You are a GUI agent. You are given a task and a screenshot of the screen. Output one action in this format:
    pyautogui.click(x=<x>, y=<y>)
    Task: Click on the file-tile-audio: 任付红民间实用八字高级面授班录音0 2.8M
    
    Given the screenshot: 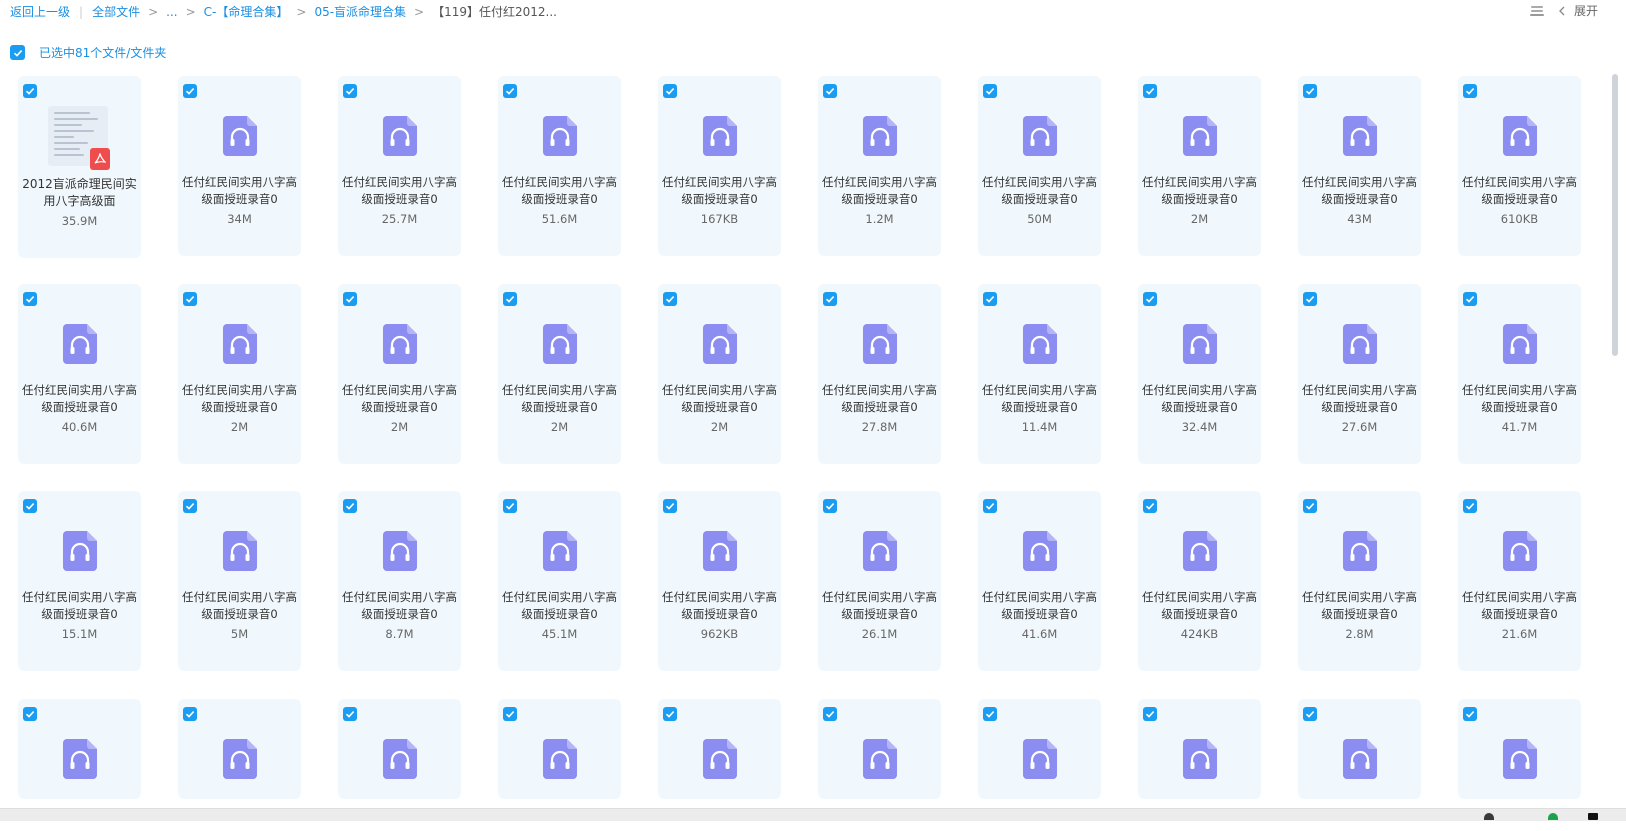 What is the action you would take?
    pyautogui.click(x=1359, y=581)
    